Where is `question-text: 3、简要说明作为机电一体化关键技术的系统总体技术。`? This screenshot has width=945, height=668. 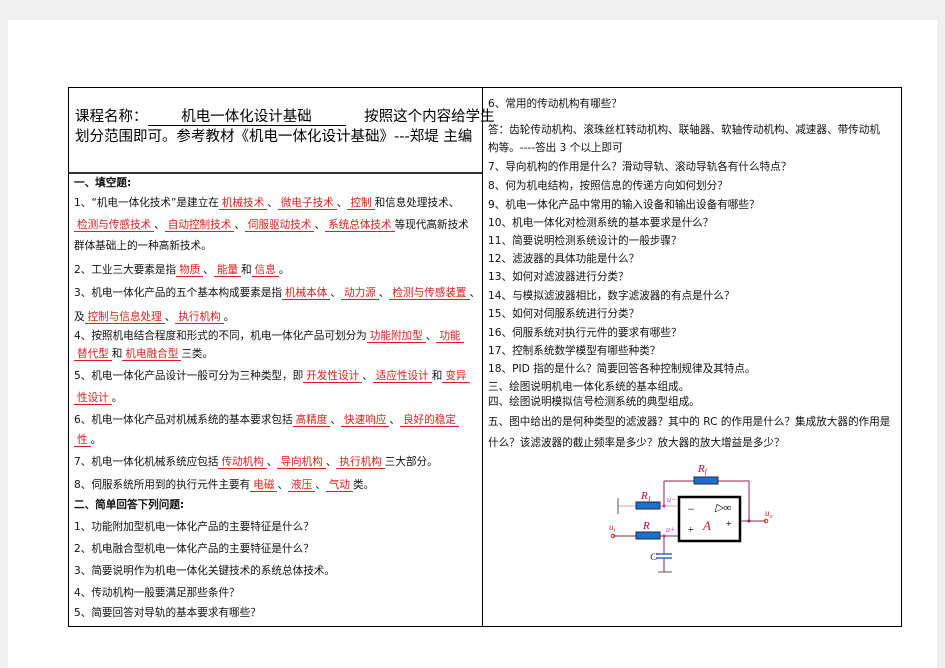 question-text: 3、简要说明作为机电一体化关键技术的系统总体技术。 is located at coordinates (204, 571).